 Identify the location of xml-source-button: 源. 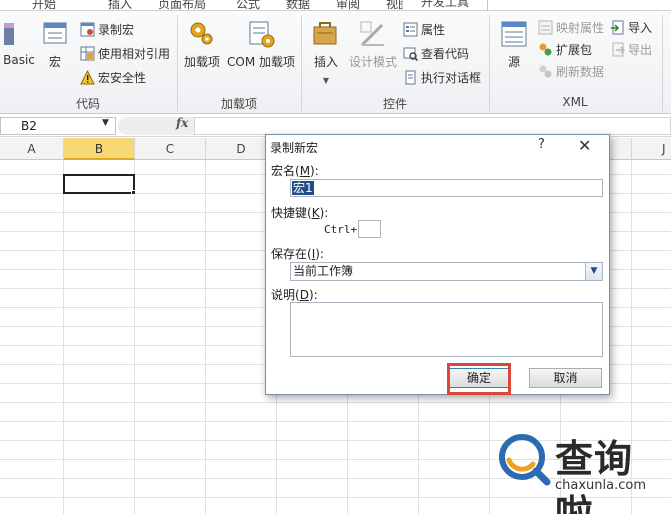
(514, 44).